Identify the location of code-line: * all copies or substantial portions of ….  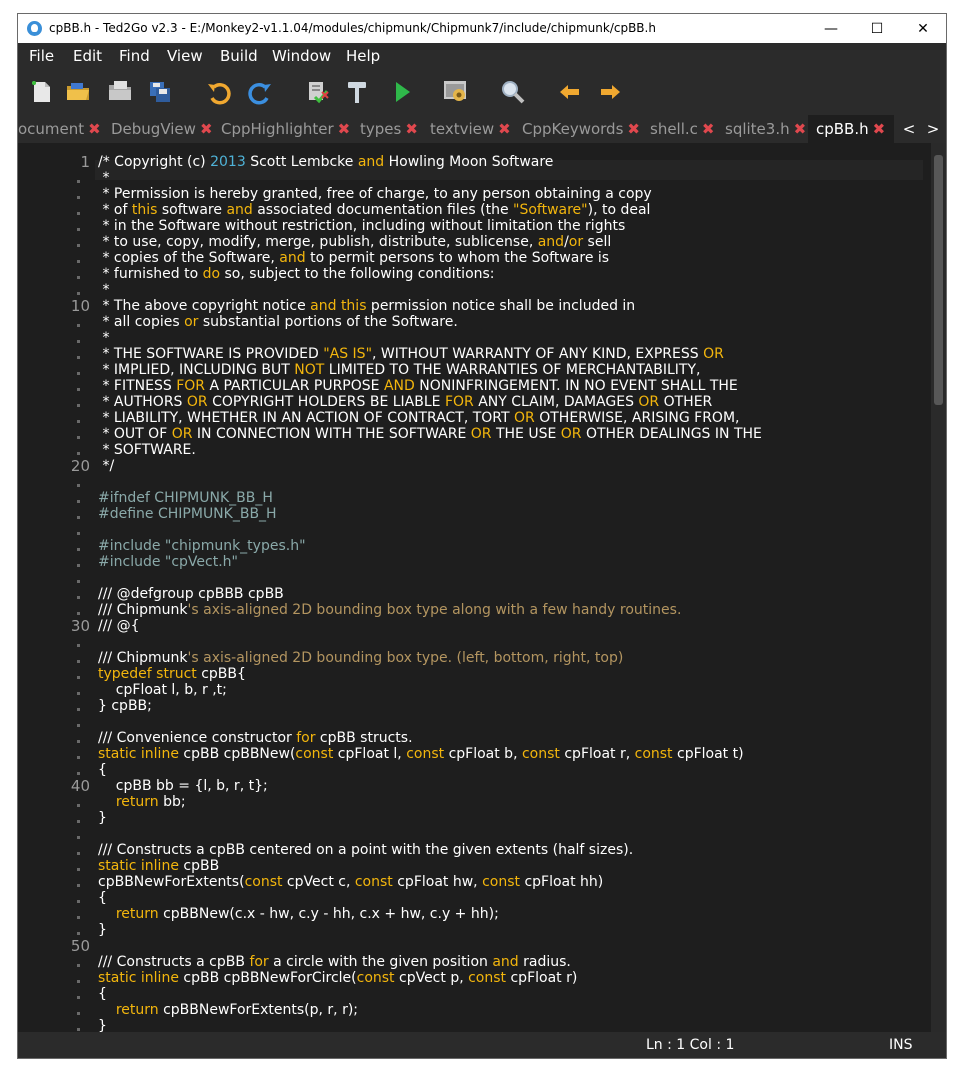
(277, 322).